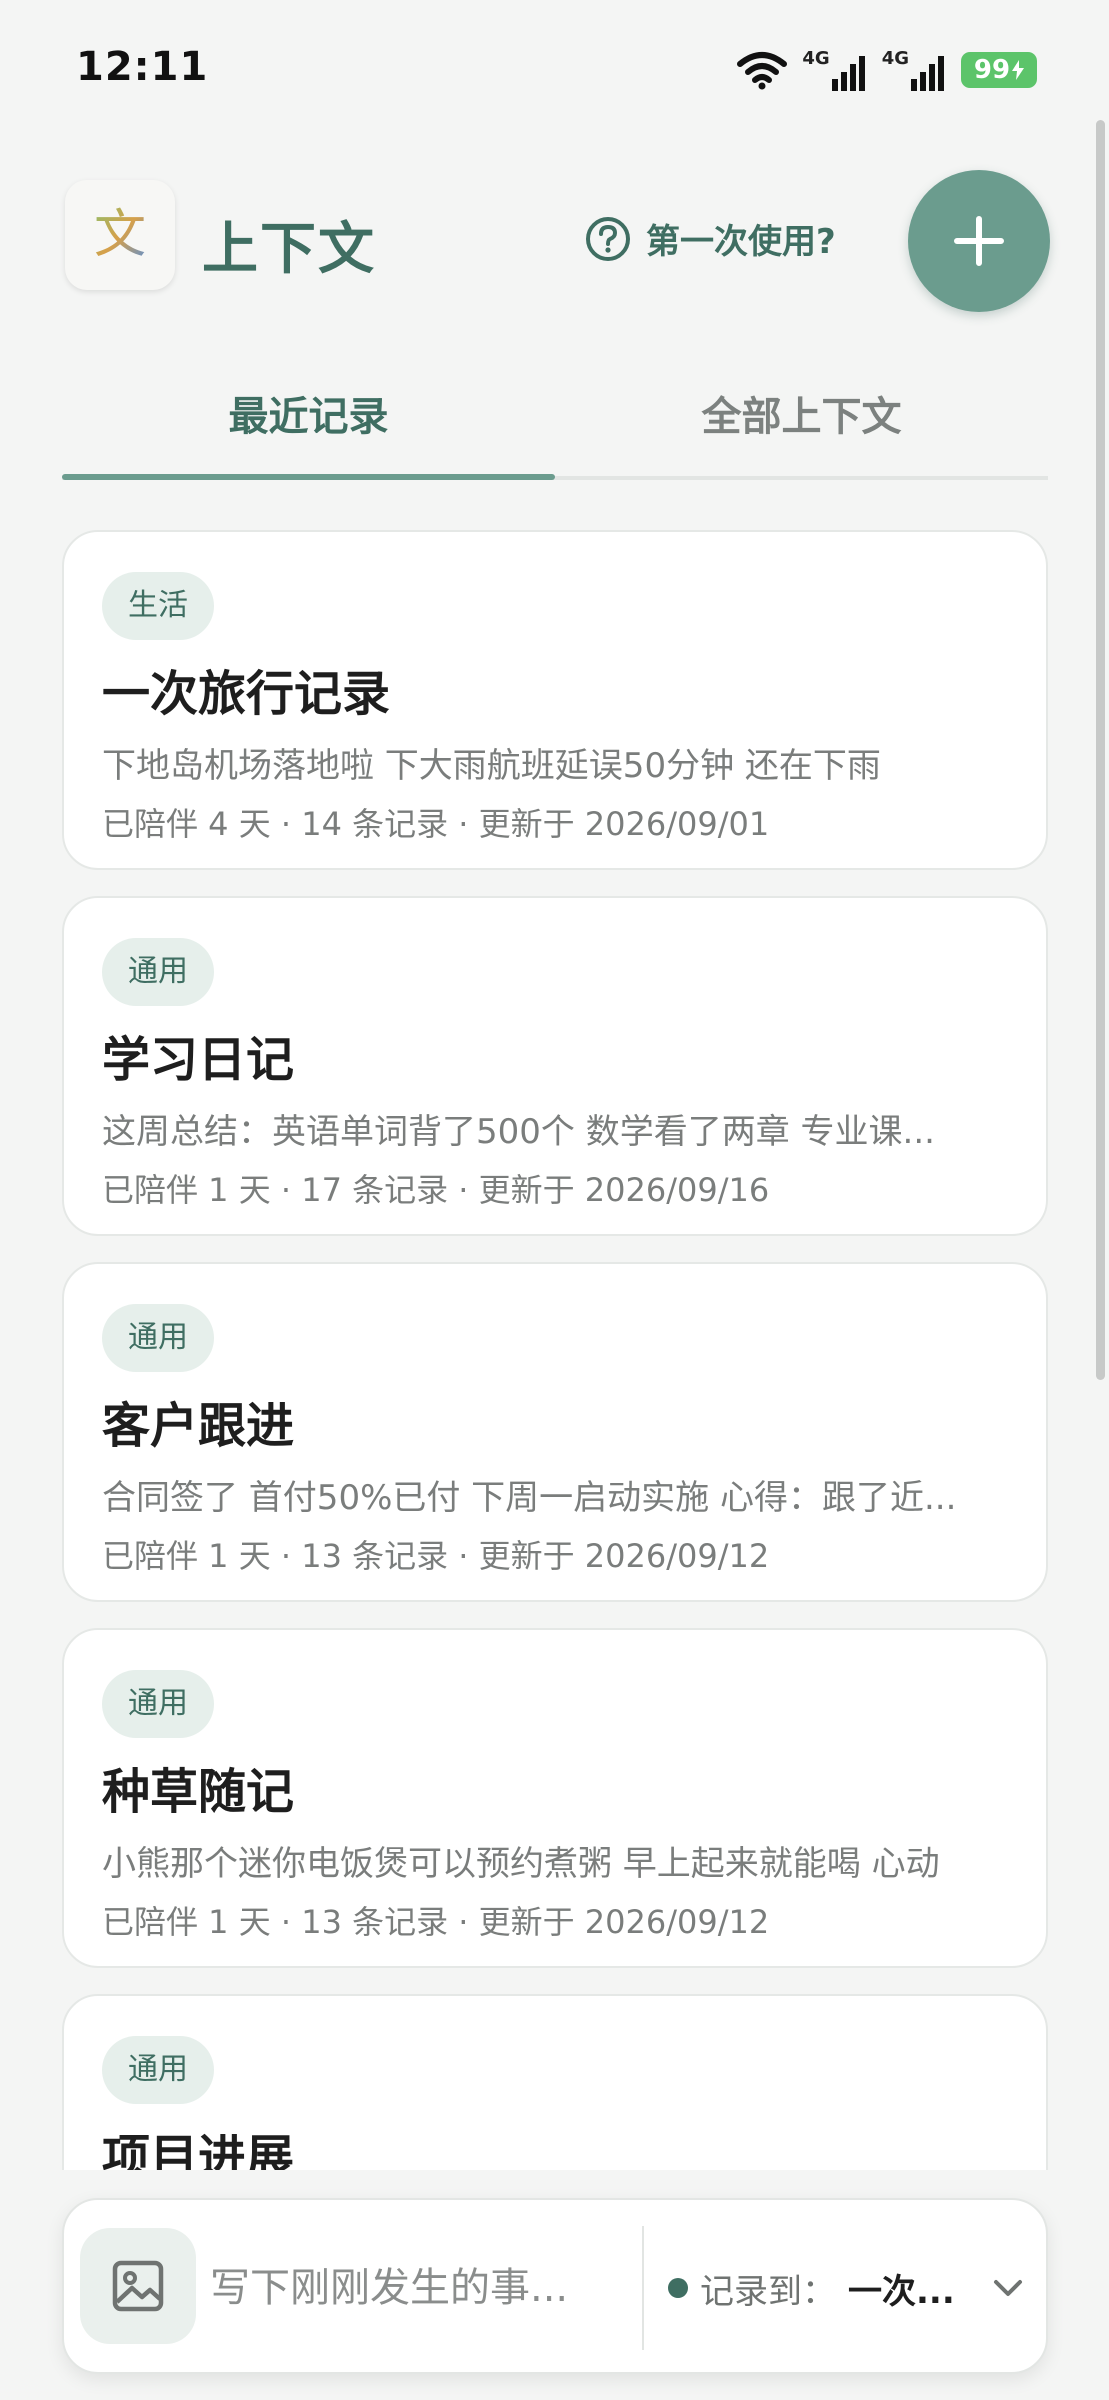 The image size is (1109, 2400). I want to click on tab-all-contexts: 全部上下文, so click(801, 425).